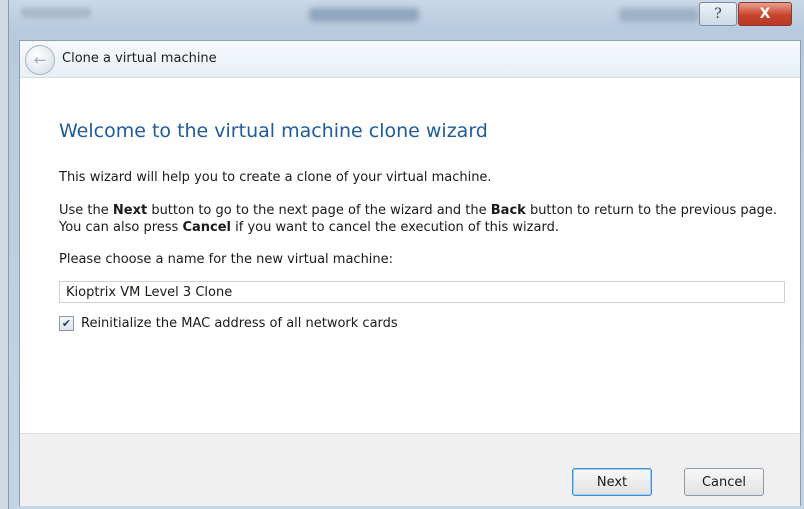  I want to click on dialog-footer: Next Cancel, so click(410, 469).